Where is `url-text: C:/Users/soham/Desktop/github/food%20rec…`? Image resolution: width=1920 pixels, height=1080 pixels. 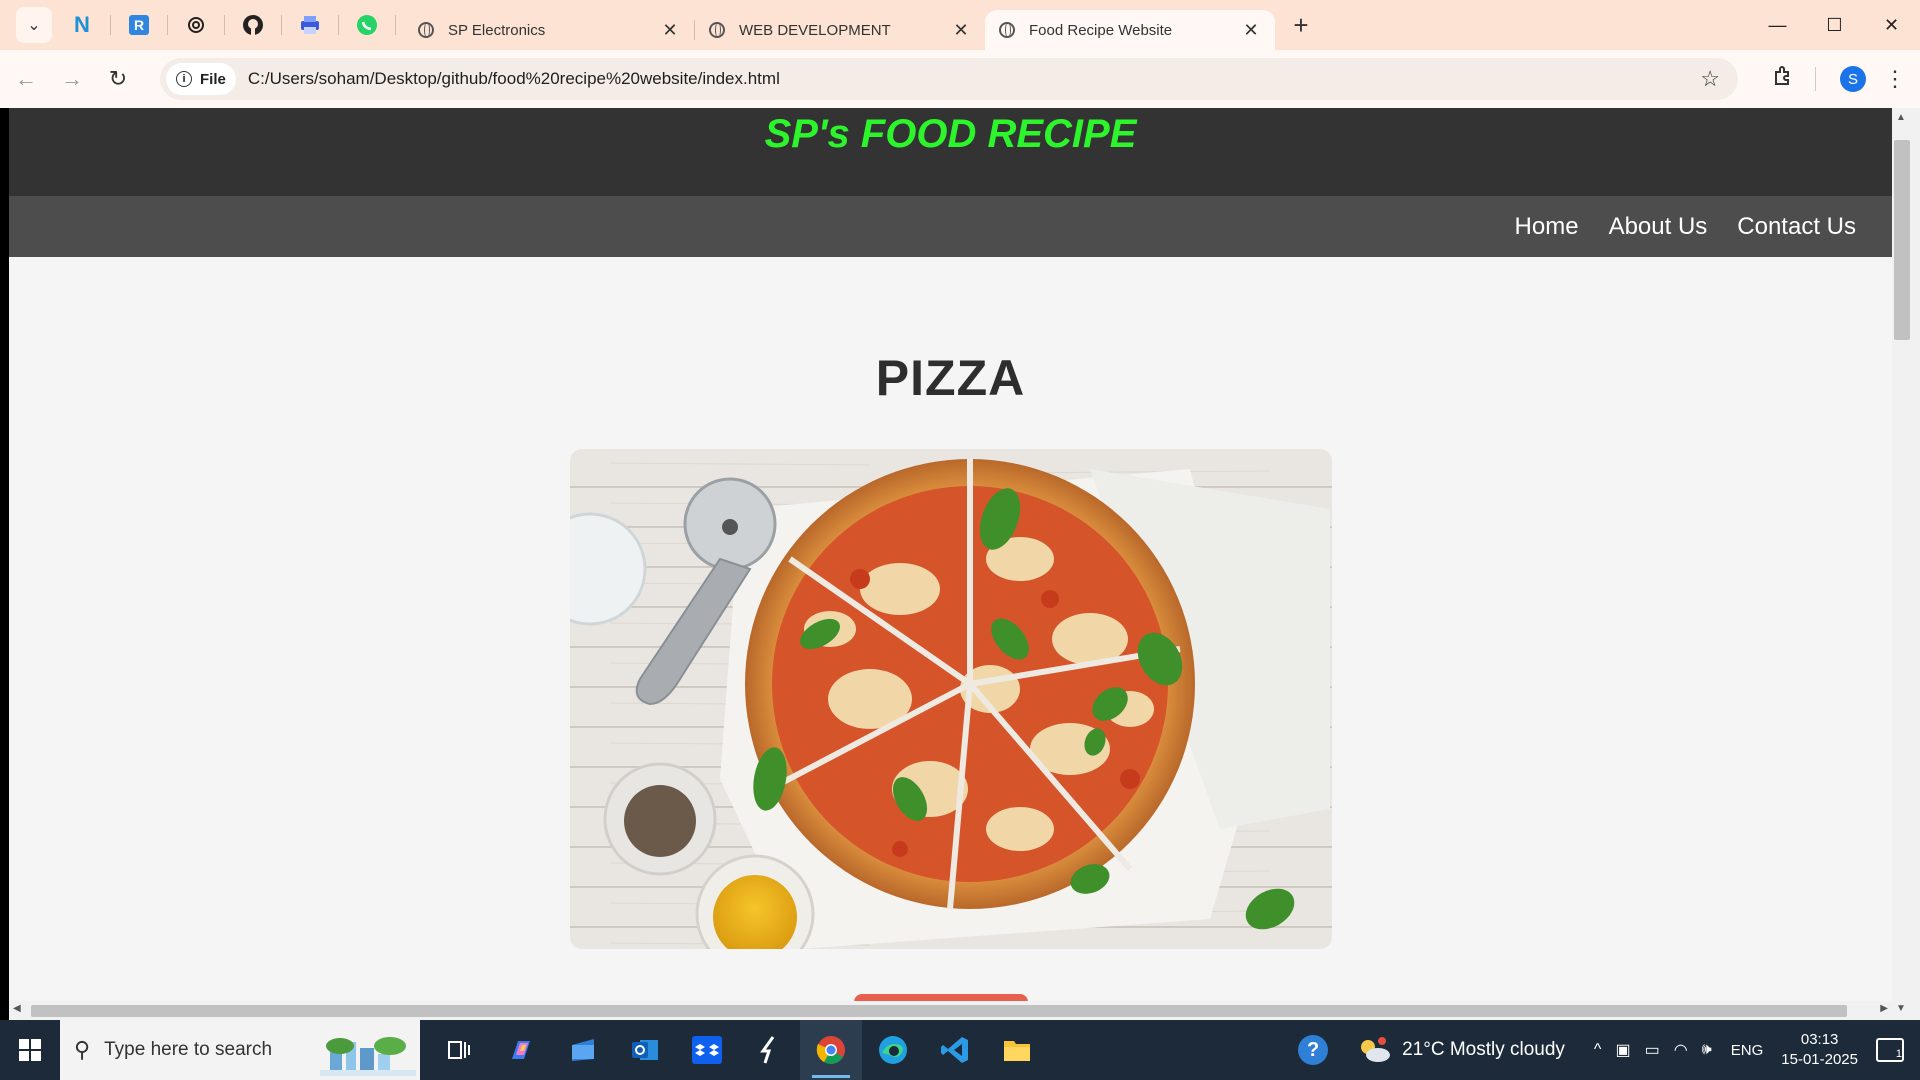
url-text: C:/Users/soham/Desktop/github/food%20rec… is located at coordinates (514, 79).